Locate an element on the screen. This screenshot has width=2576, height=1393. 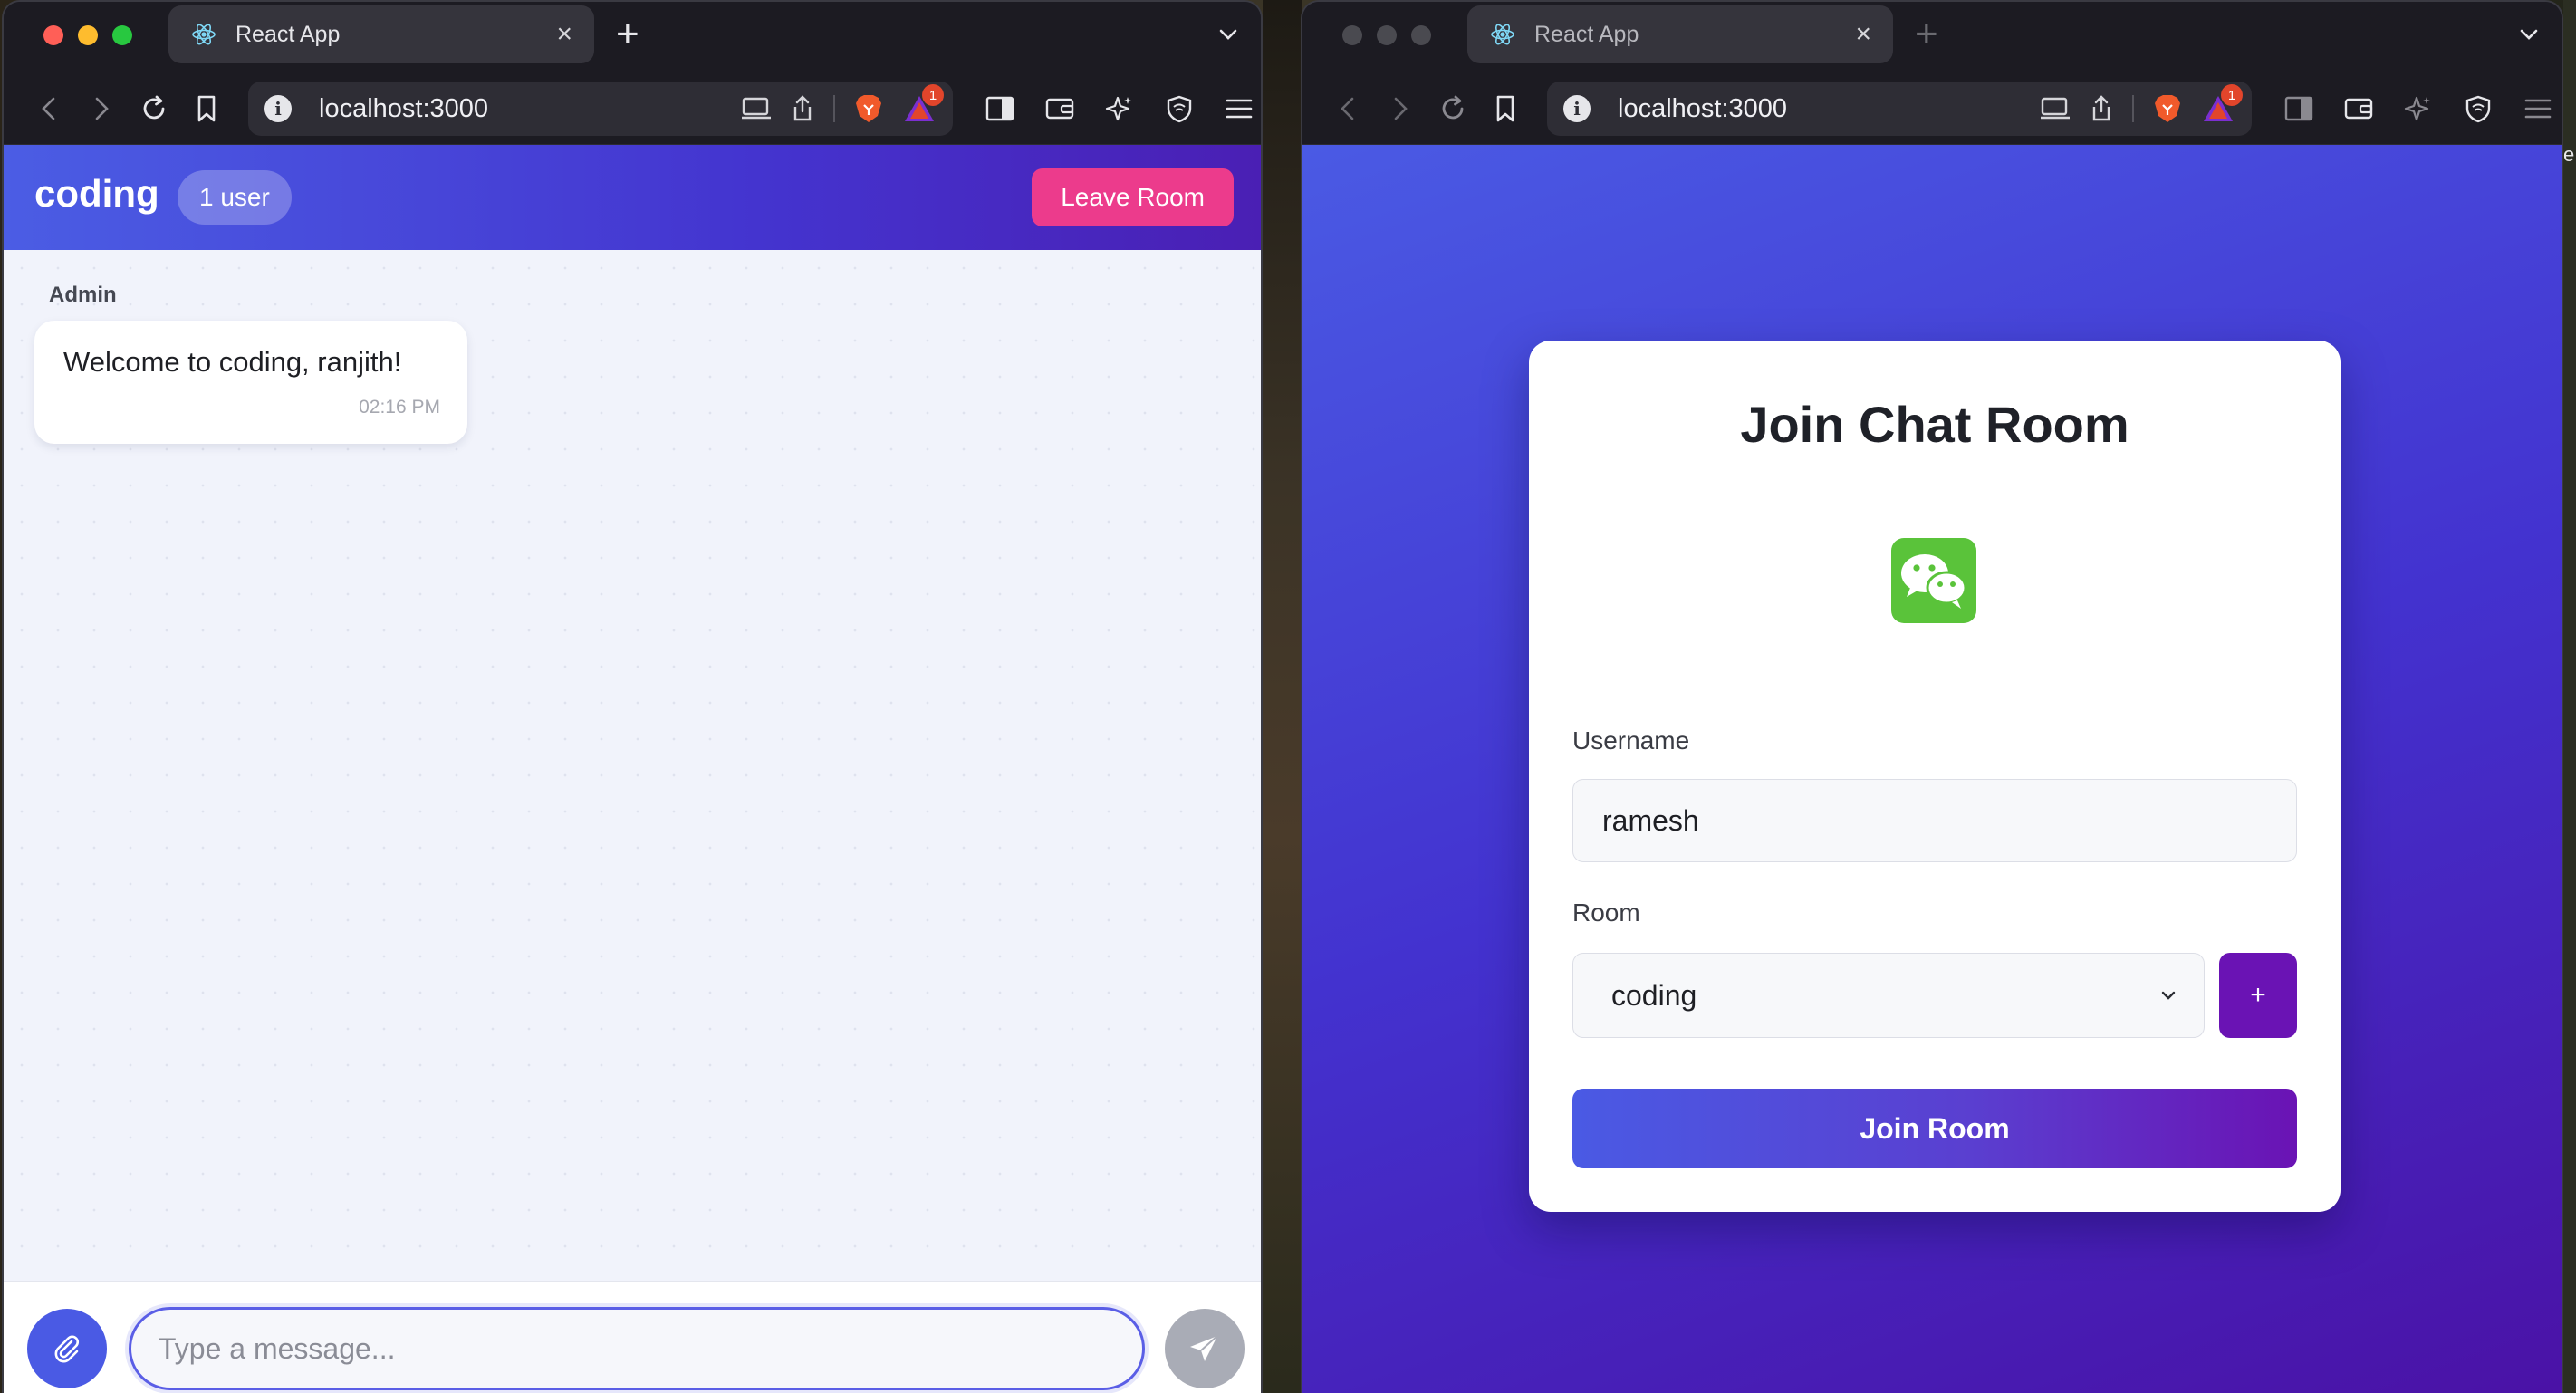
room-select-value: coding is located at coordinates (1654, 995).